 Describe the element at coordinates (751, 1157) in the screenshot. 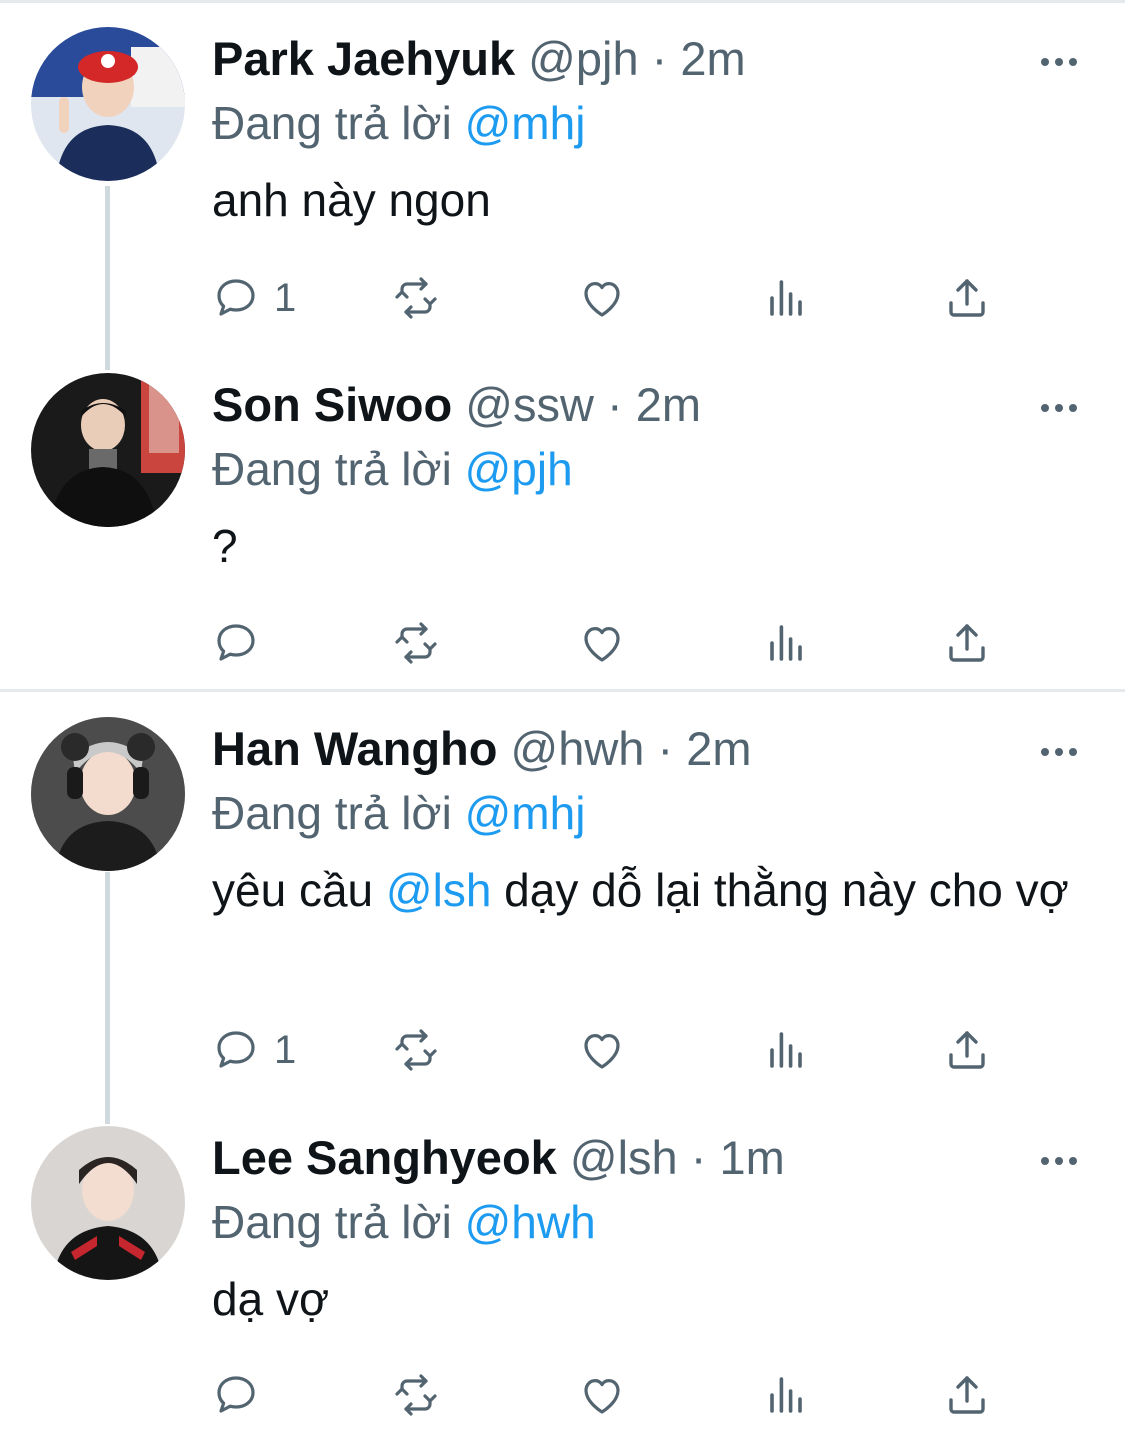

I see `timestamp: 1m` at that location.